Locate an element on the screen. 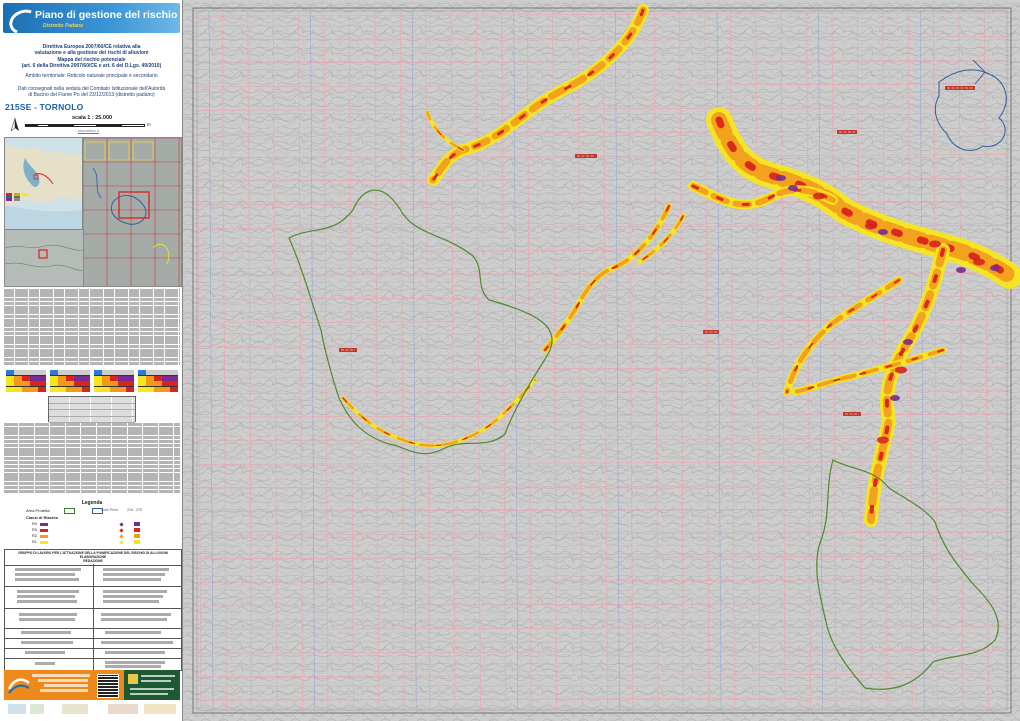 This screenshot has height=721, width=1020. header-subtitle: Distretto Padano is located at coordinates (63, 26).